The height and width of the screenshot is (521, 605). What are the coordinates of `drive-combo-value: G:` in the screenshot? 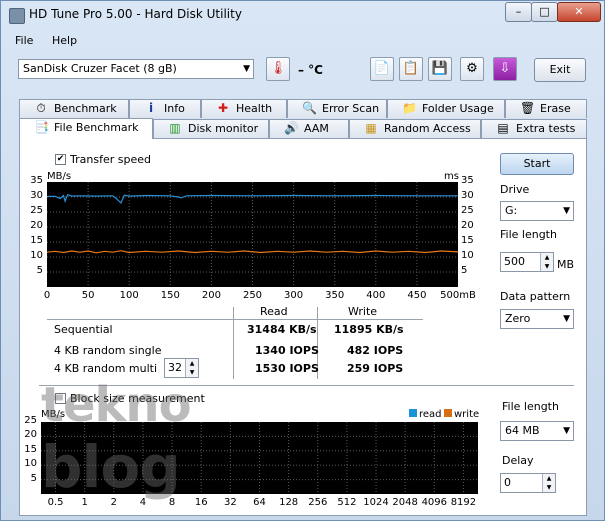 It's located at (511, 210).